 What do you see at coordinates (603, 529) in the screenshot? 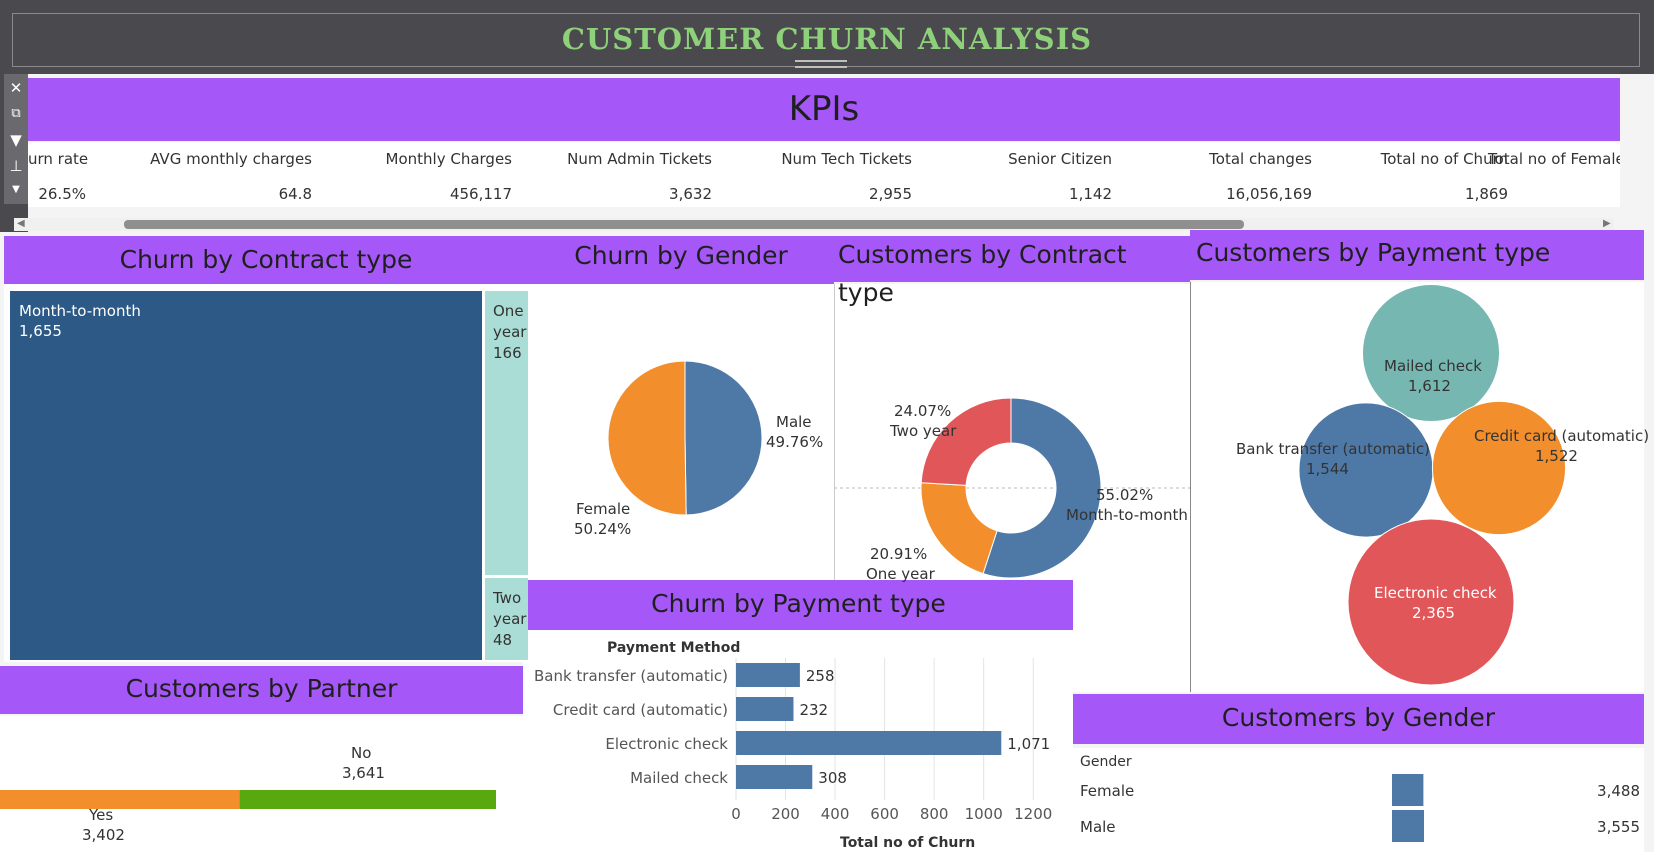
I see `pie-value: 50.24%` at bounding box center [603, 529].